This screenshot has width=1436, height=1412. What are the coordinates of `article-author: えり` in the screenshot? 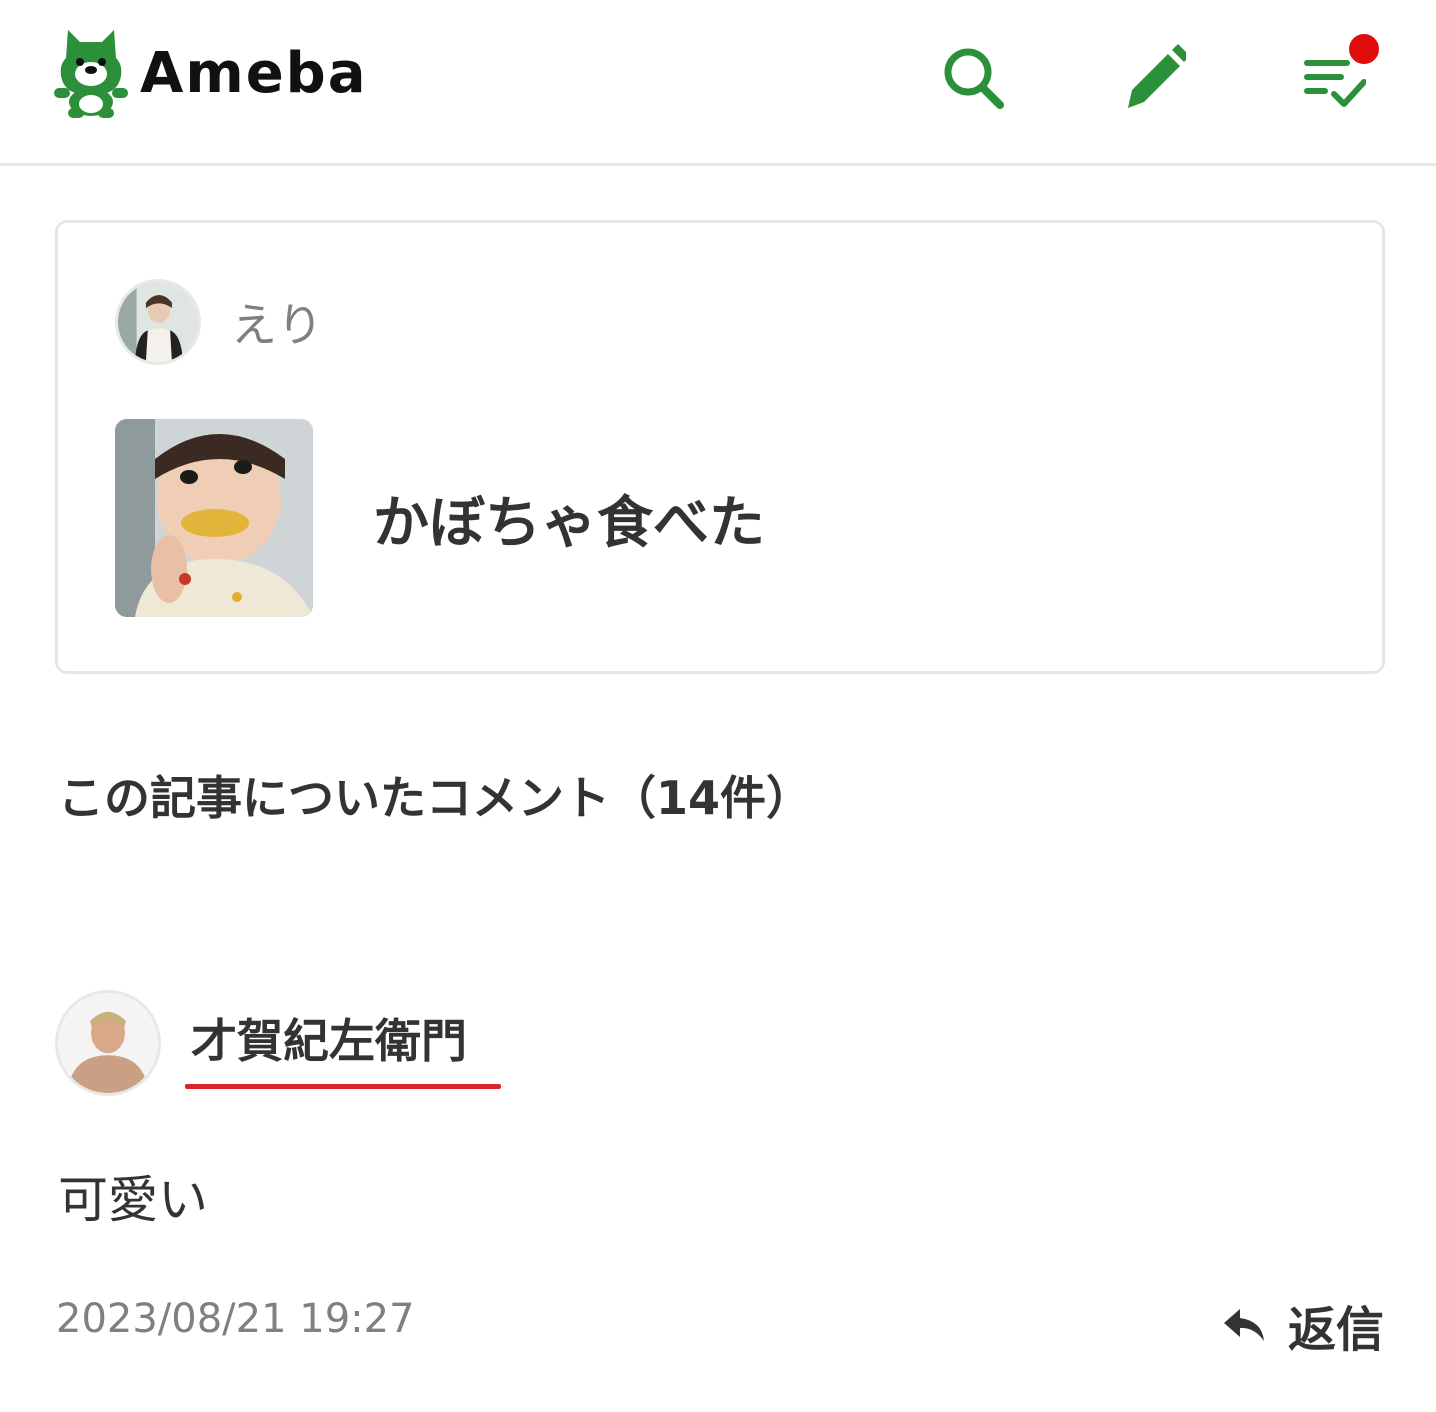 It's located at (219, 322).